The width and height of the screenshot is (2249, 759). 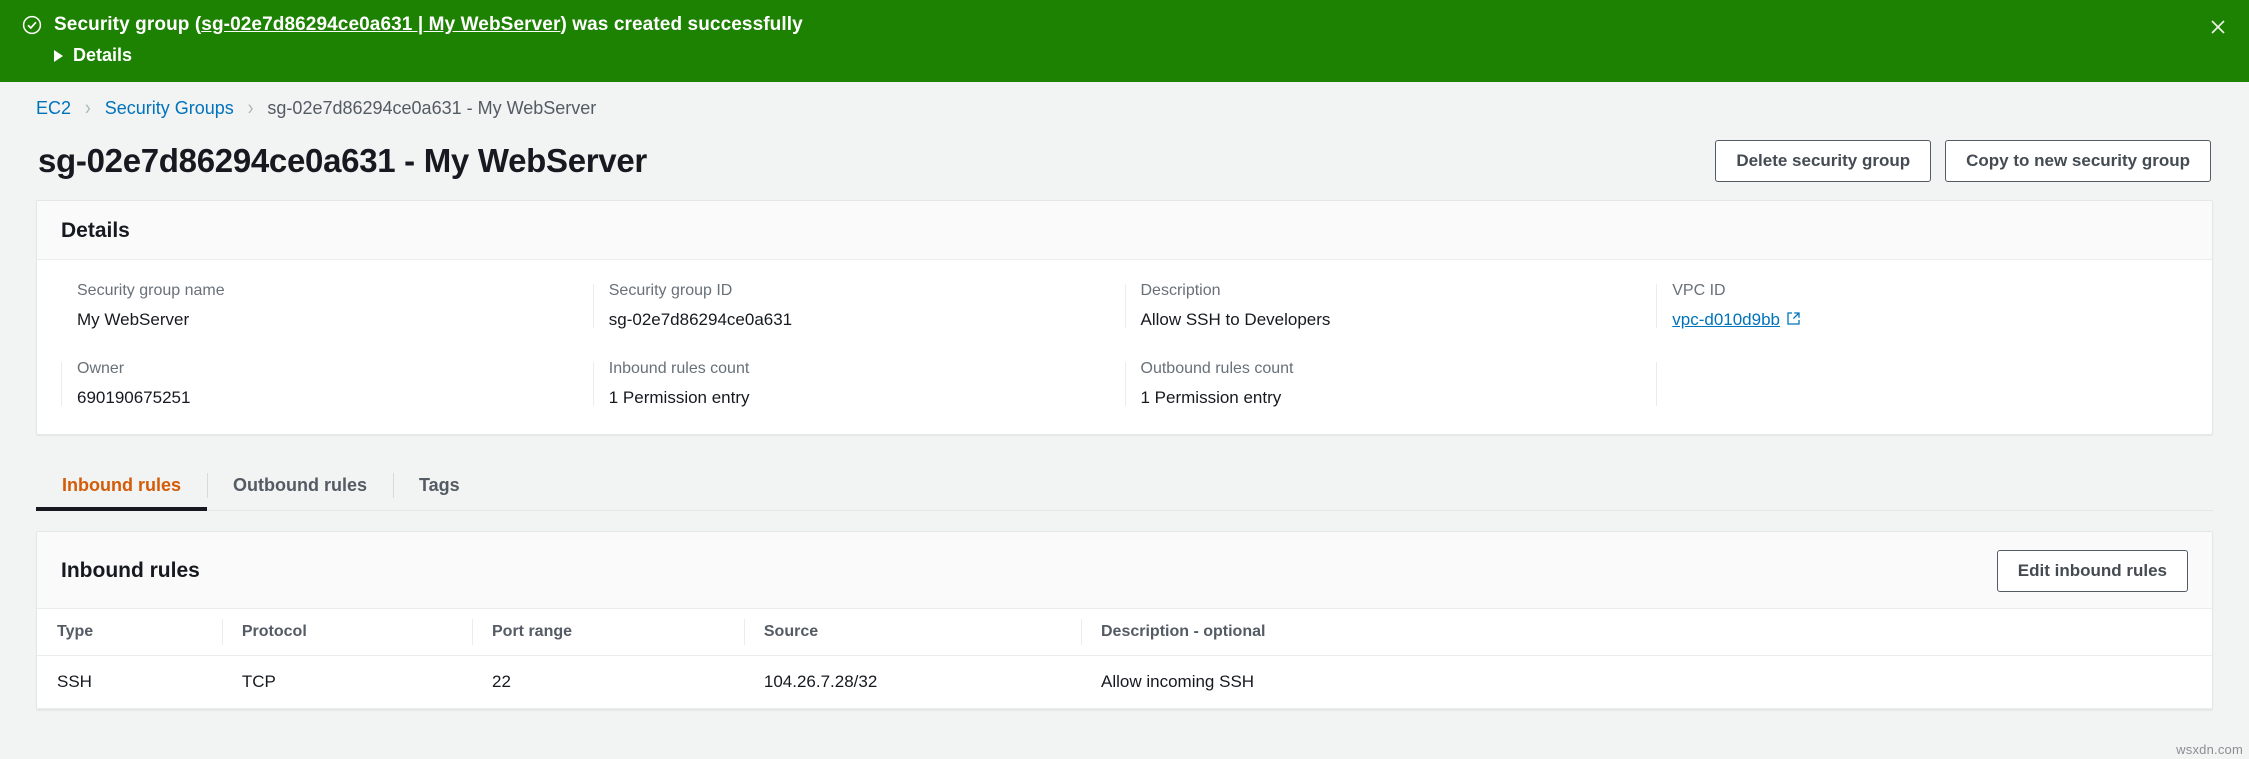 What do you see at coordinates (1235, 319) in the screenshot?
I see `field-value: Allow SSH to Developers` at bounding box center [1235, 319].